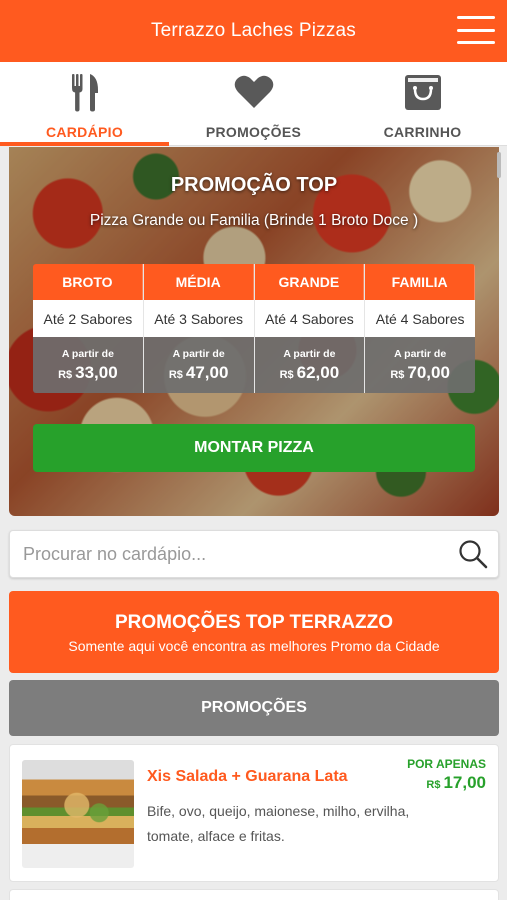 Image resolution: width=507 pixels, height=900 pixels. I want to click on size-price: A partir de R$ 70,00, so click(420, 365).